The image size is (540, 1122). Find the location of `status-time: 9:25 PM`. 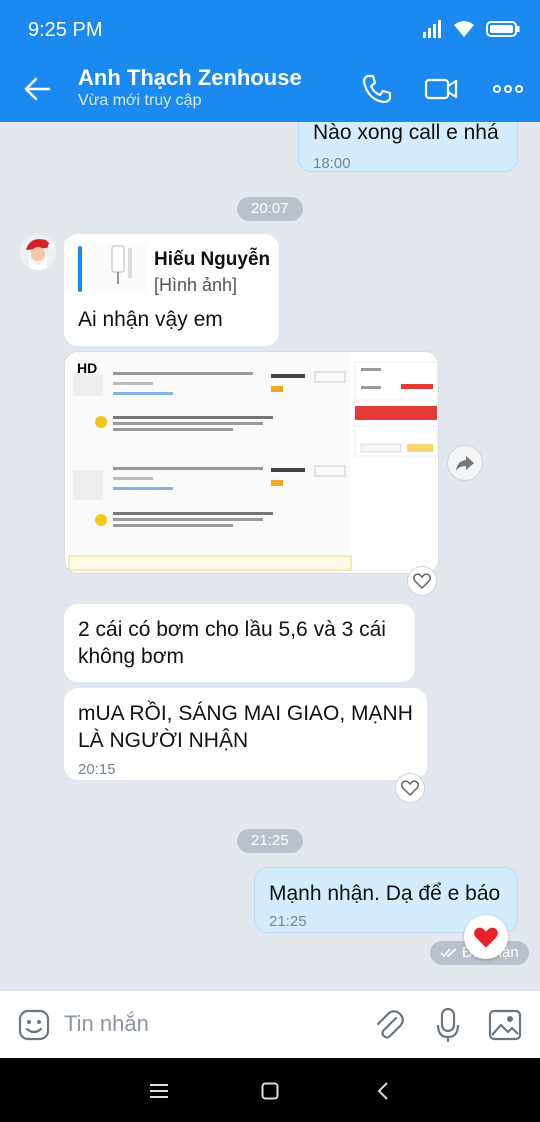

status-time: 9:25 PM is located at coordinates (65, 30).